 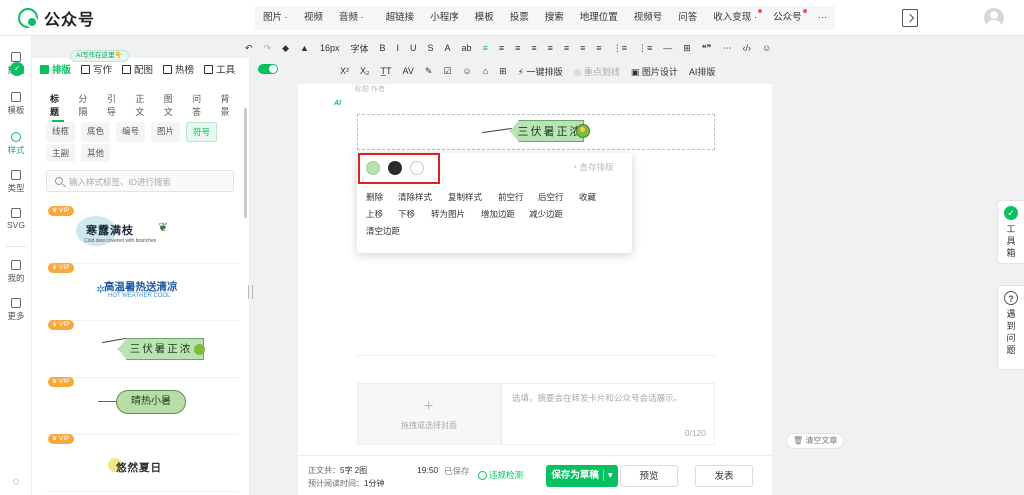 What do you see at coordinates (554, 18) in the screenshot?
I see `topnav-item: 搜索` at bounding box center [554, 18].